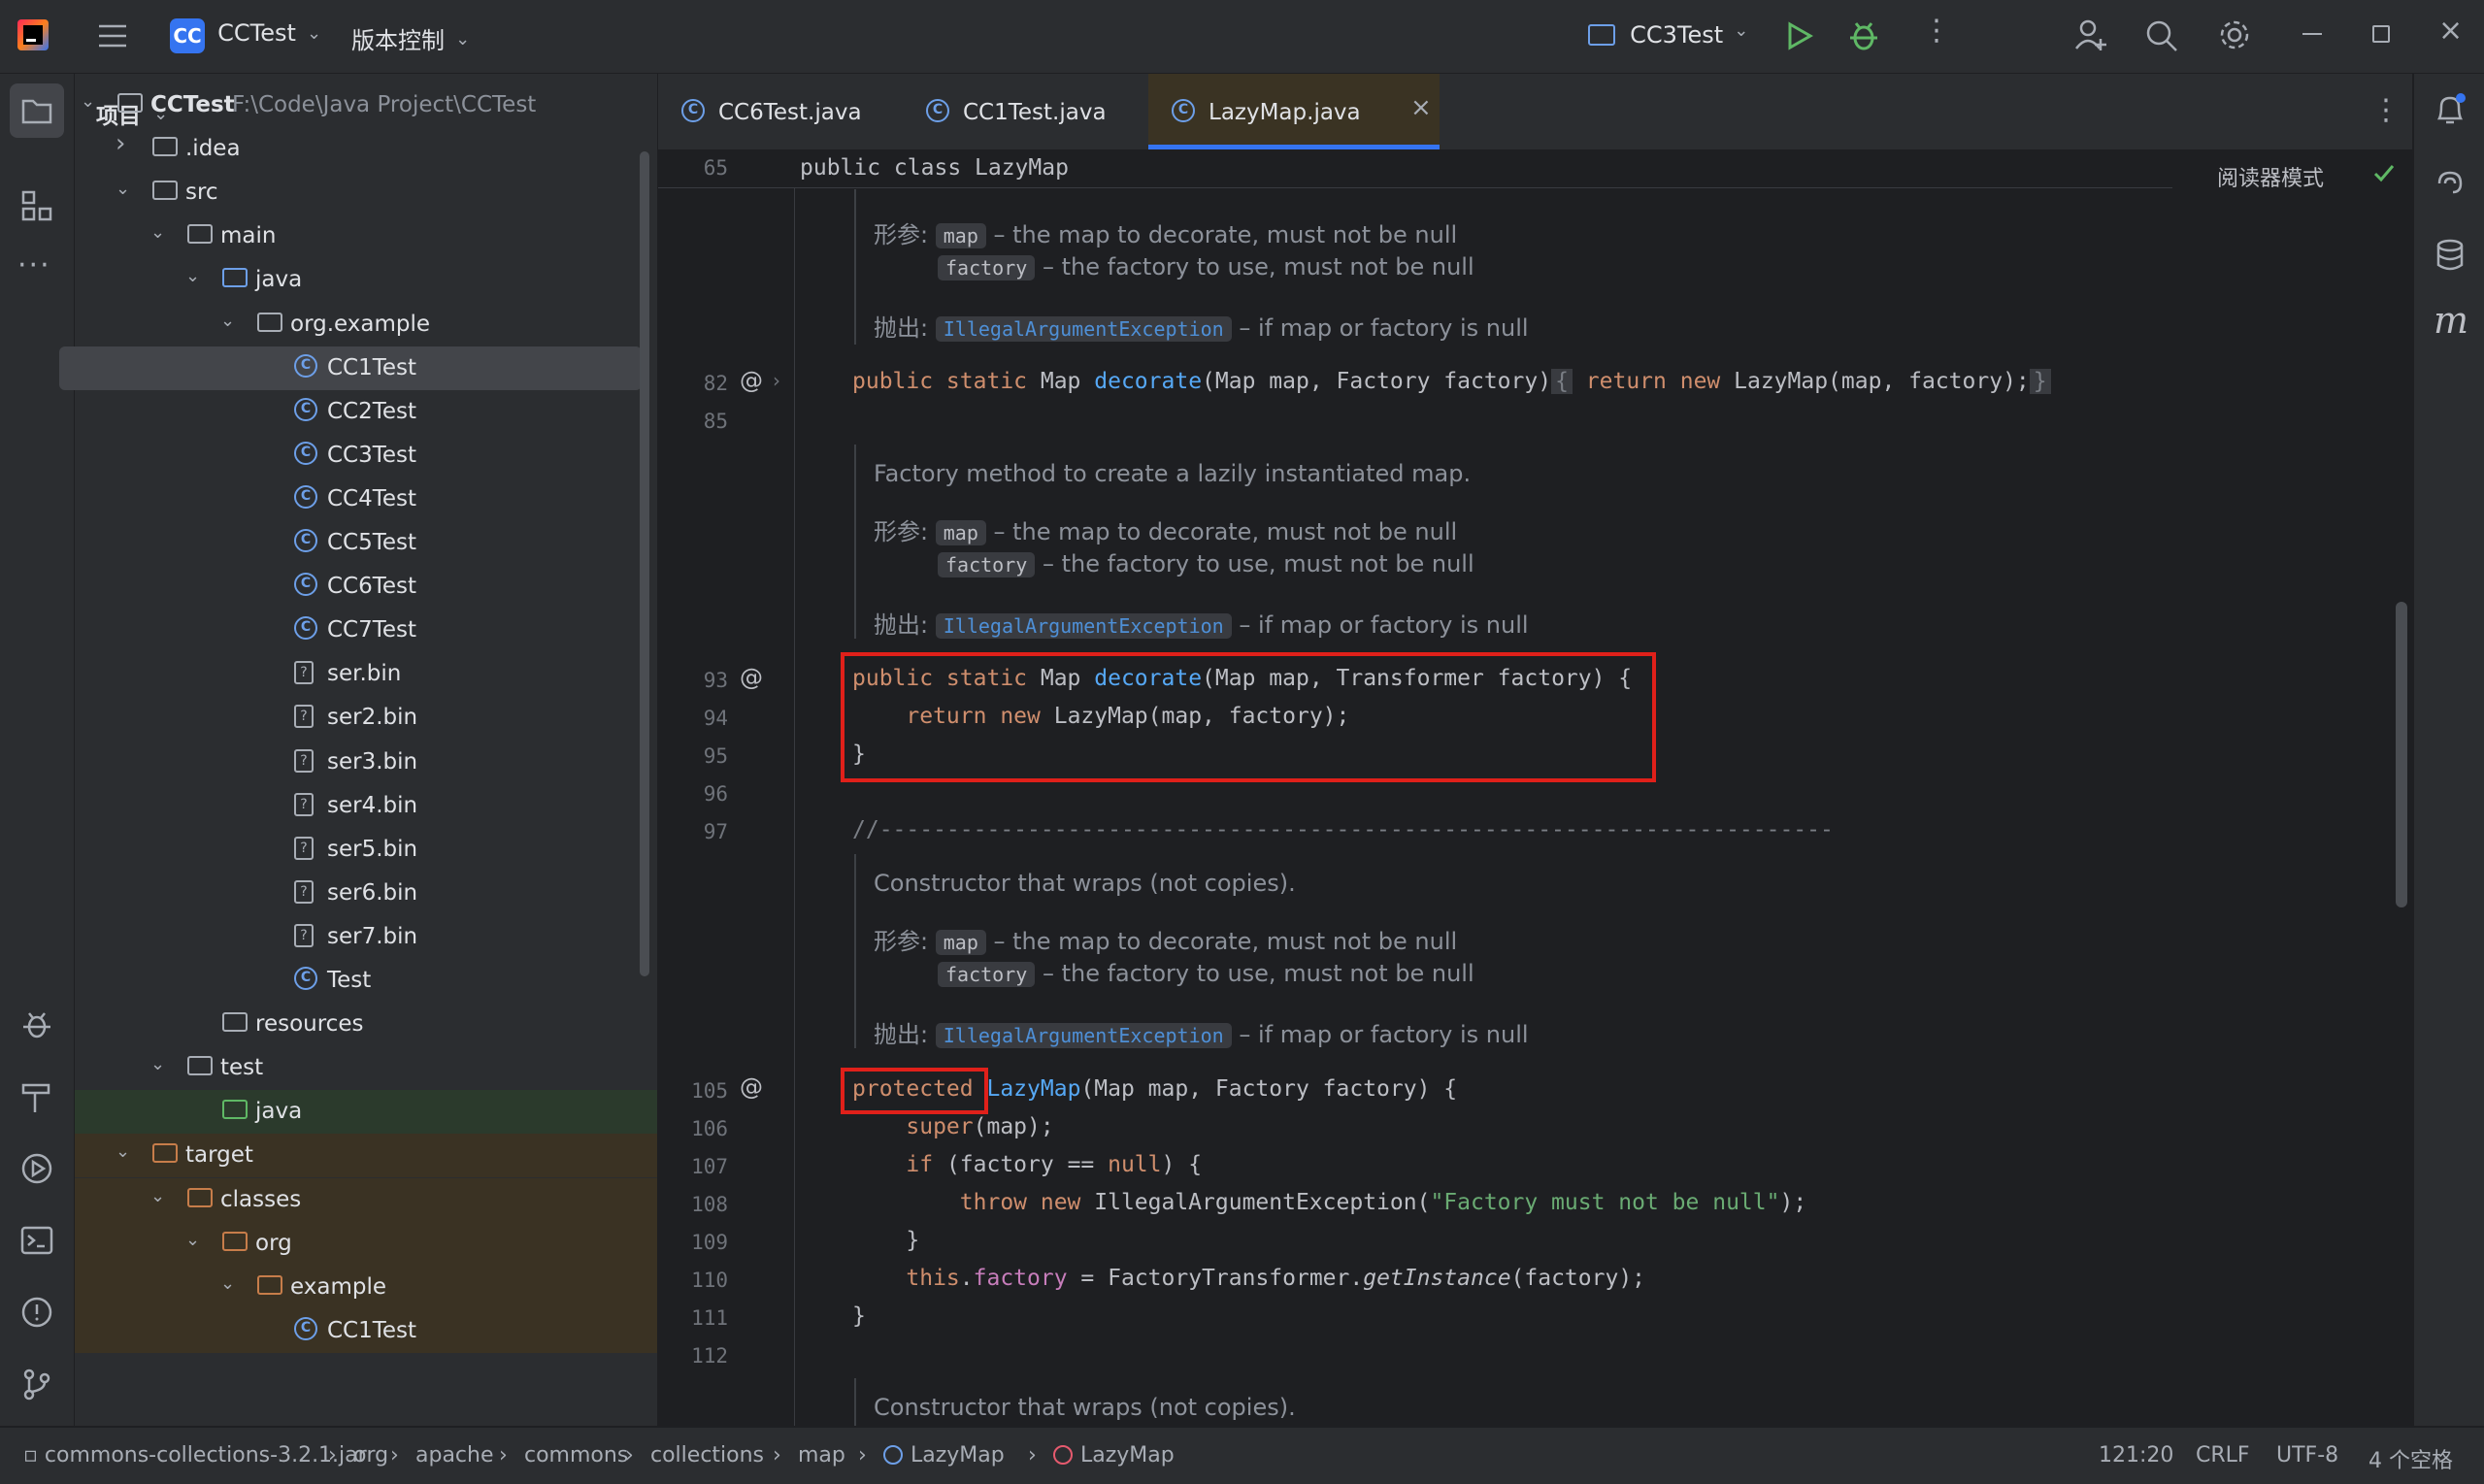 The width and height of the screenshot is (2484, 1484). What do you see at coordinates (366, 280) in the screenshot?
I see `tree-item: ⌄ java` at bounding box center [366, 280].